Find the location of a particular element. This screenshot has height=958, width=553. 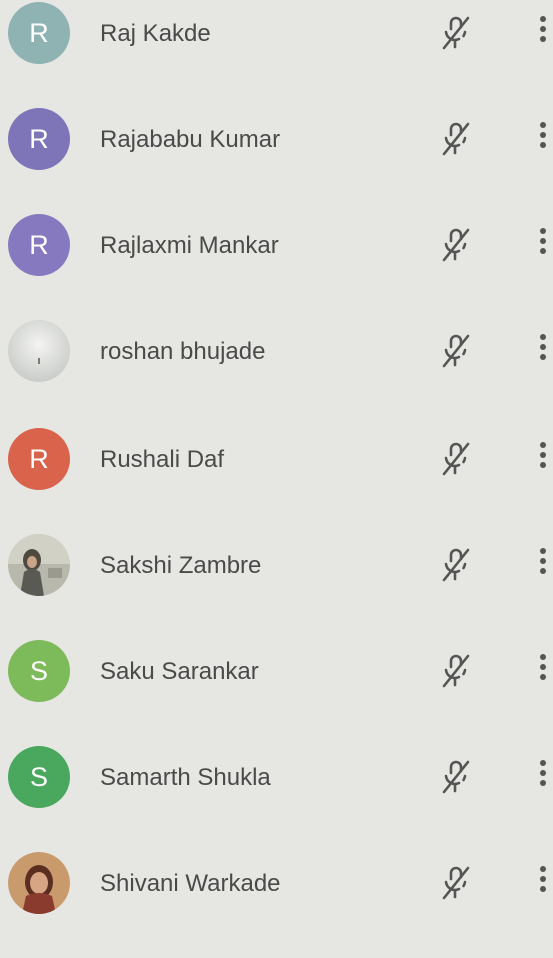

participant-name: Rushali Daf is located at coordinates (162, 459).